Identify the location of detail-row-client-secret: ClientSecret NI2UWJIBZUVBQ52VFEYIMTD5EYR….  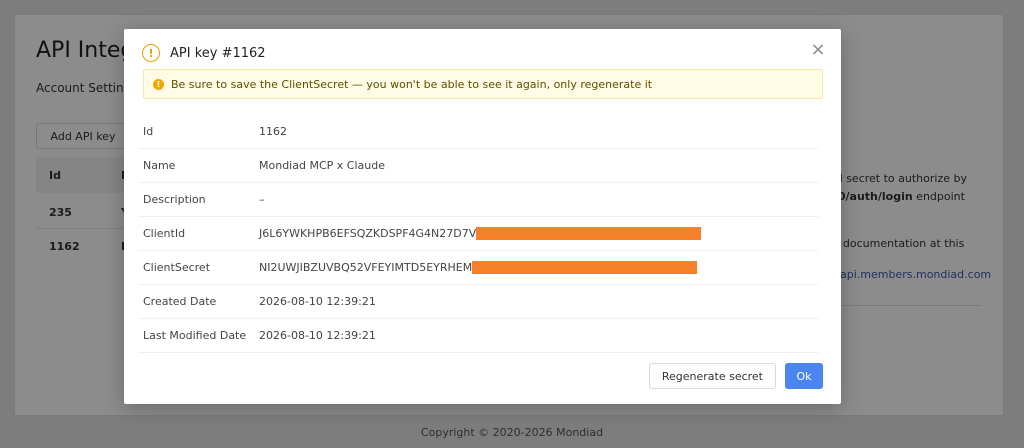
(478, 268).